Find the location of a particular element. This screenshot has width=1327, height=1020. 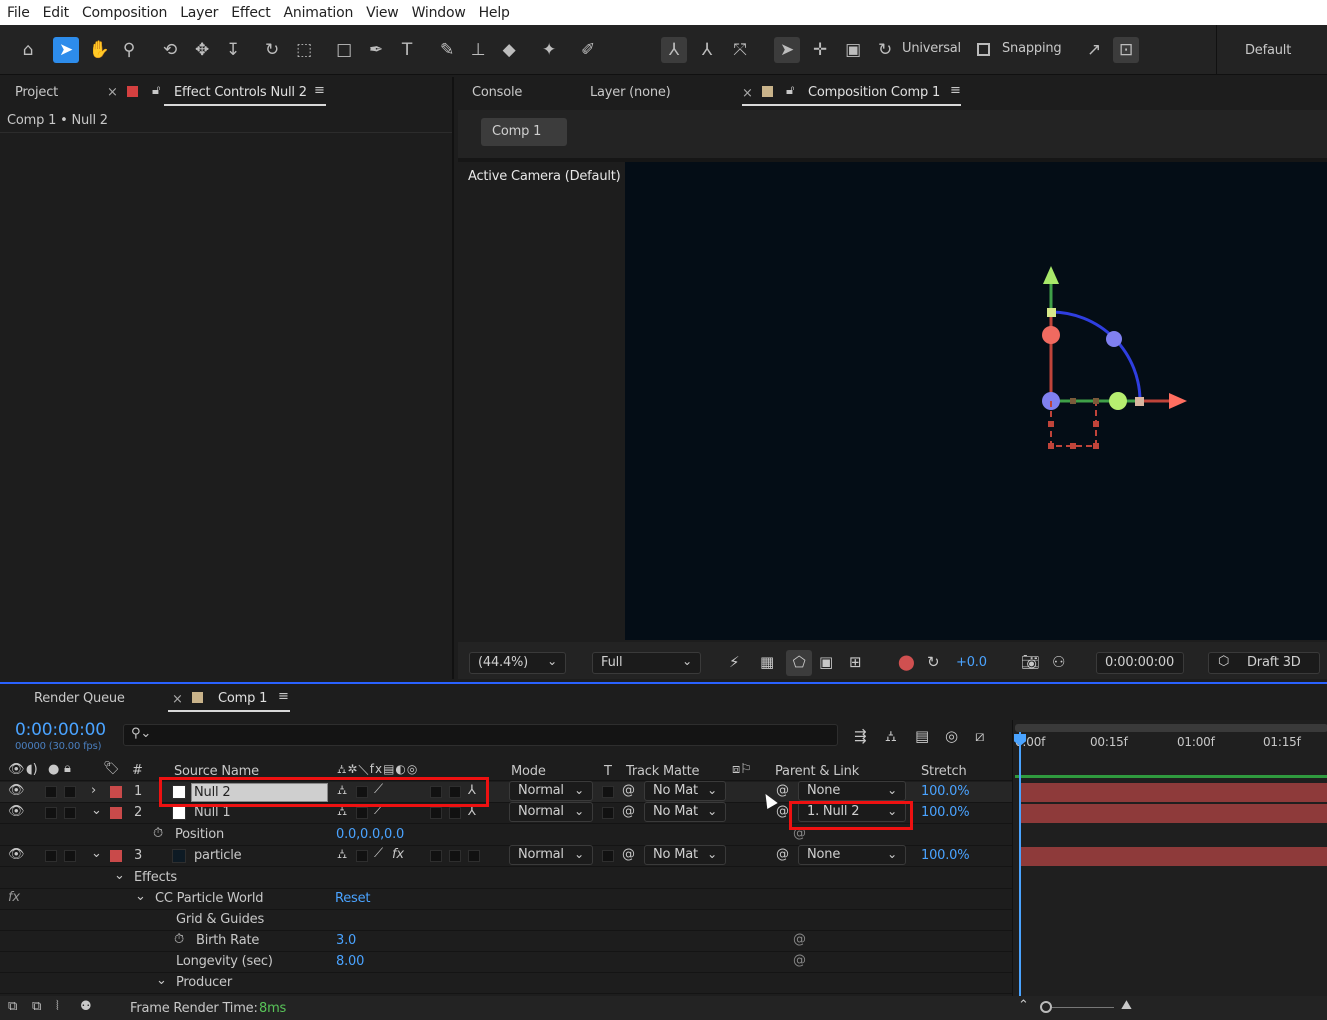

effect-row: fx ⌄ CC Particle World Reset is located at coordinates (506, 899).